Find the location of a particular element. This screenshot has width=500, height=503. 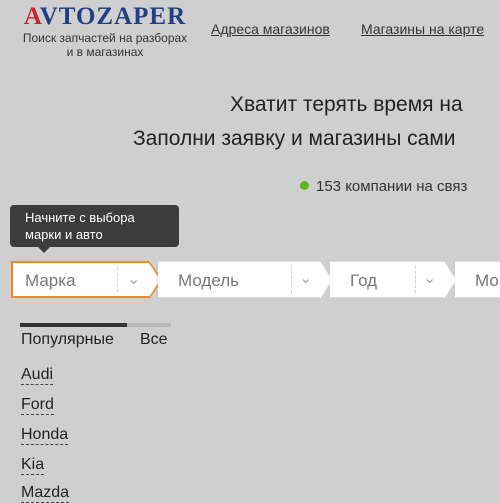

tab-indicator is located at coordinates (95, 325).